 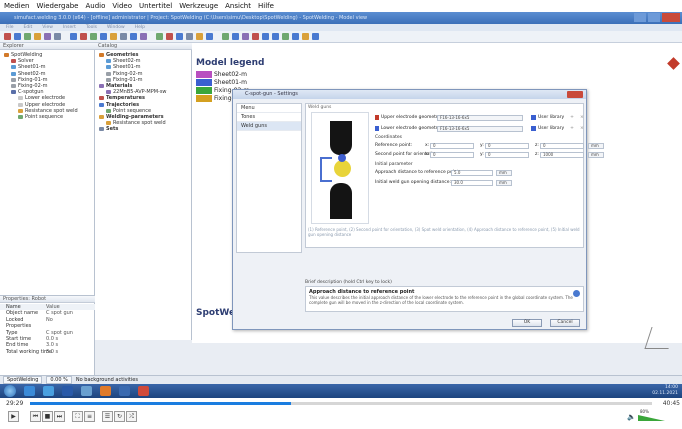 I want to click on simufact-icon, so click(x=143, y=391).